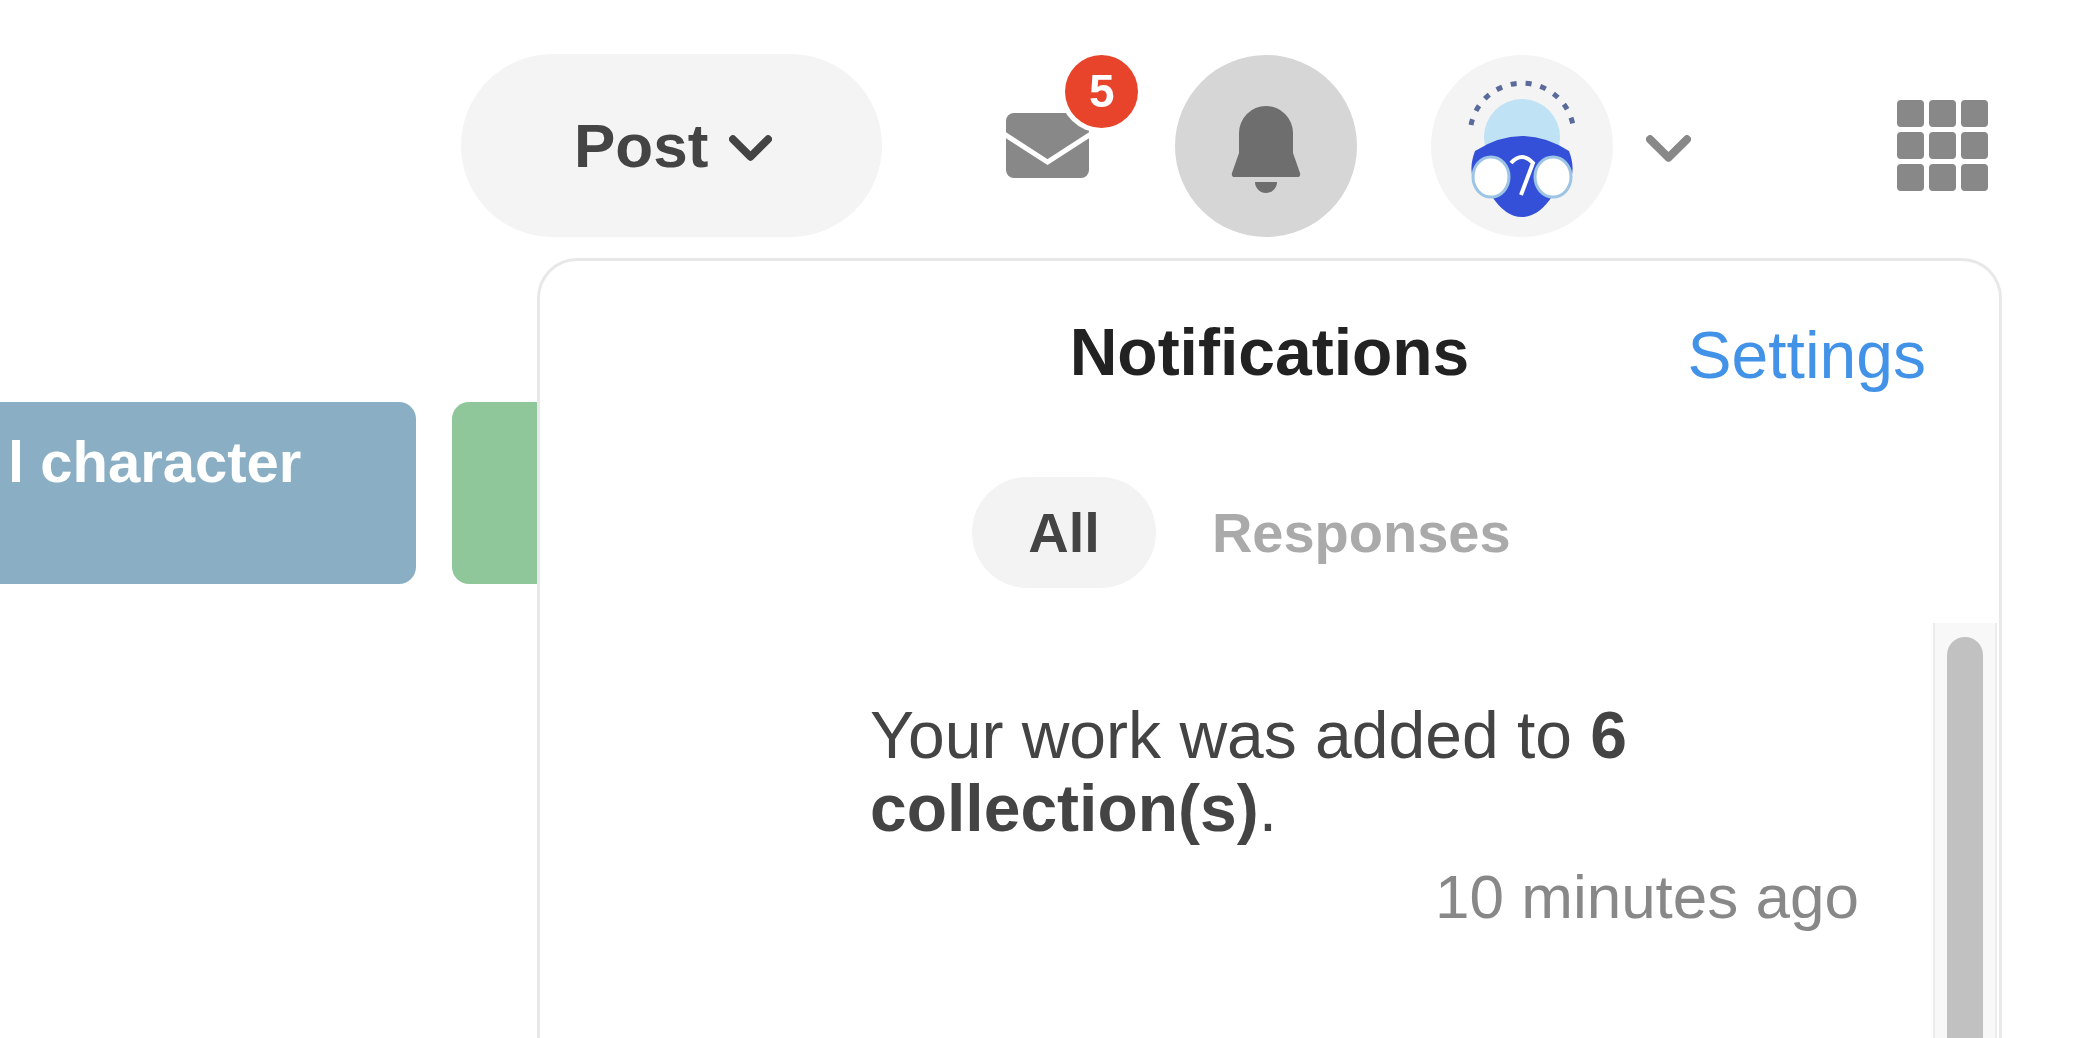 The height and width of the screenshot is (1038, 2074). Describe the element at coordinates (1806, 355) in the screenshot. I see `settings-link: Settings` at that location.